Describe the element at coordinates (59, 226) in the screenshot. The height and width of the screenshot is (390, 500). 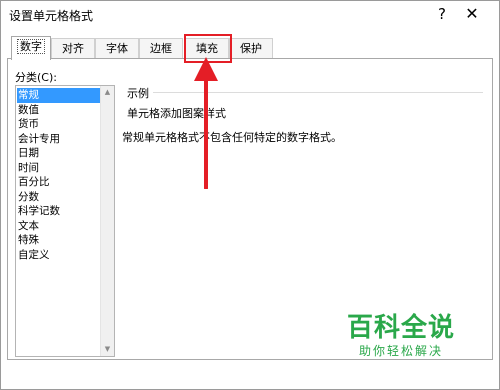
I see `list-item-text: 文本` at that location.